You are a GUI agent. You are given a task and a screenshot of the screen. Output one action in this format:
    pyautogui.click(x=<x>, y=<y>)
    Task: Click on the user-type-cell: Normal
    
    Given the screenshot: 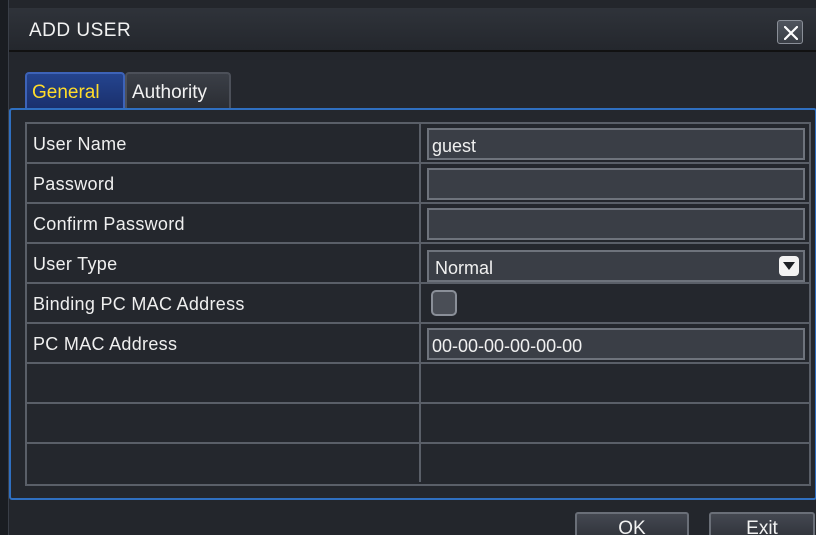 What is the action you would take?
    pyautogui.click(x=616, y=263)
    